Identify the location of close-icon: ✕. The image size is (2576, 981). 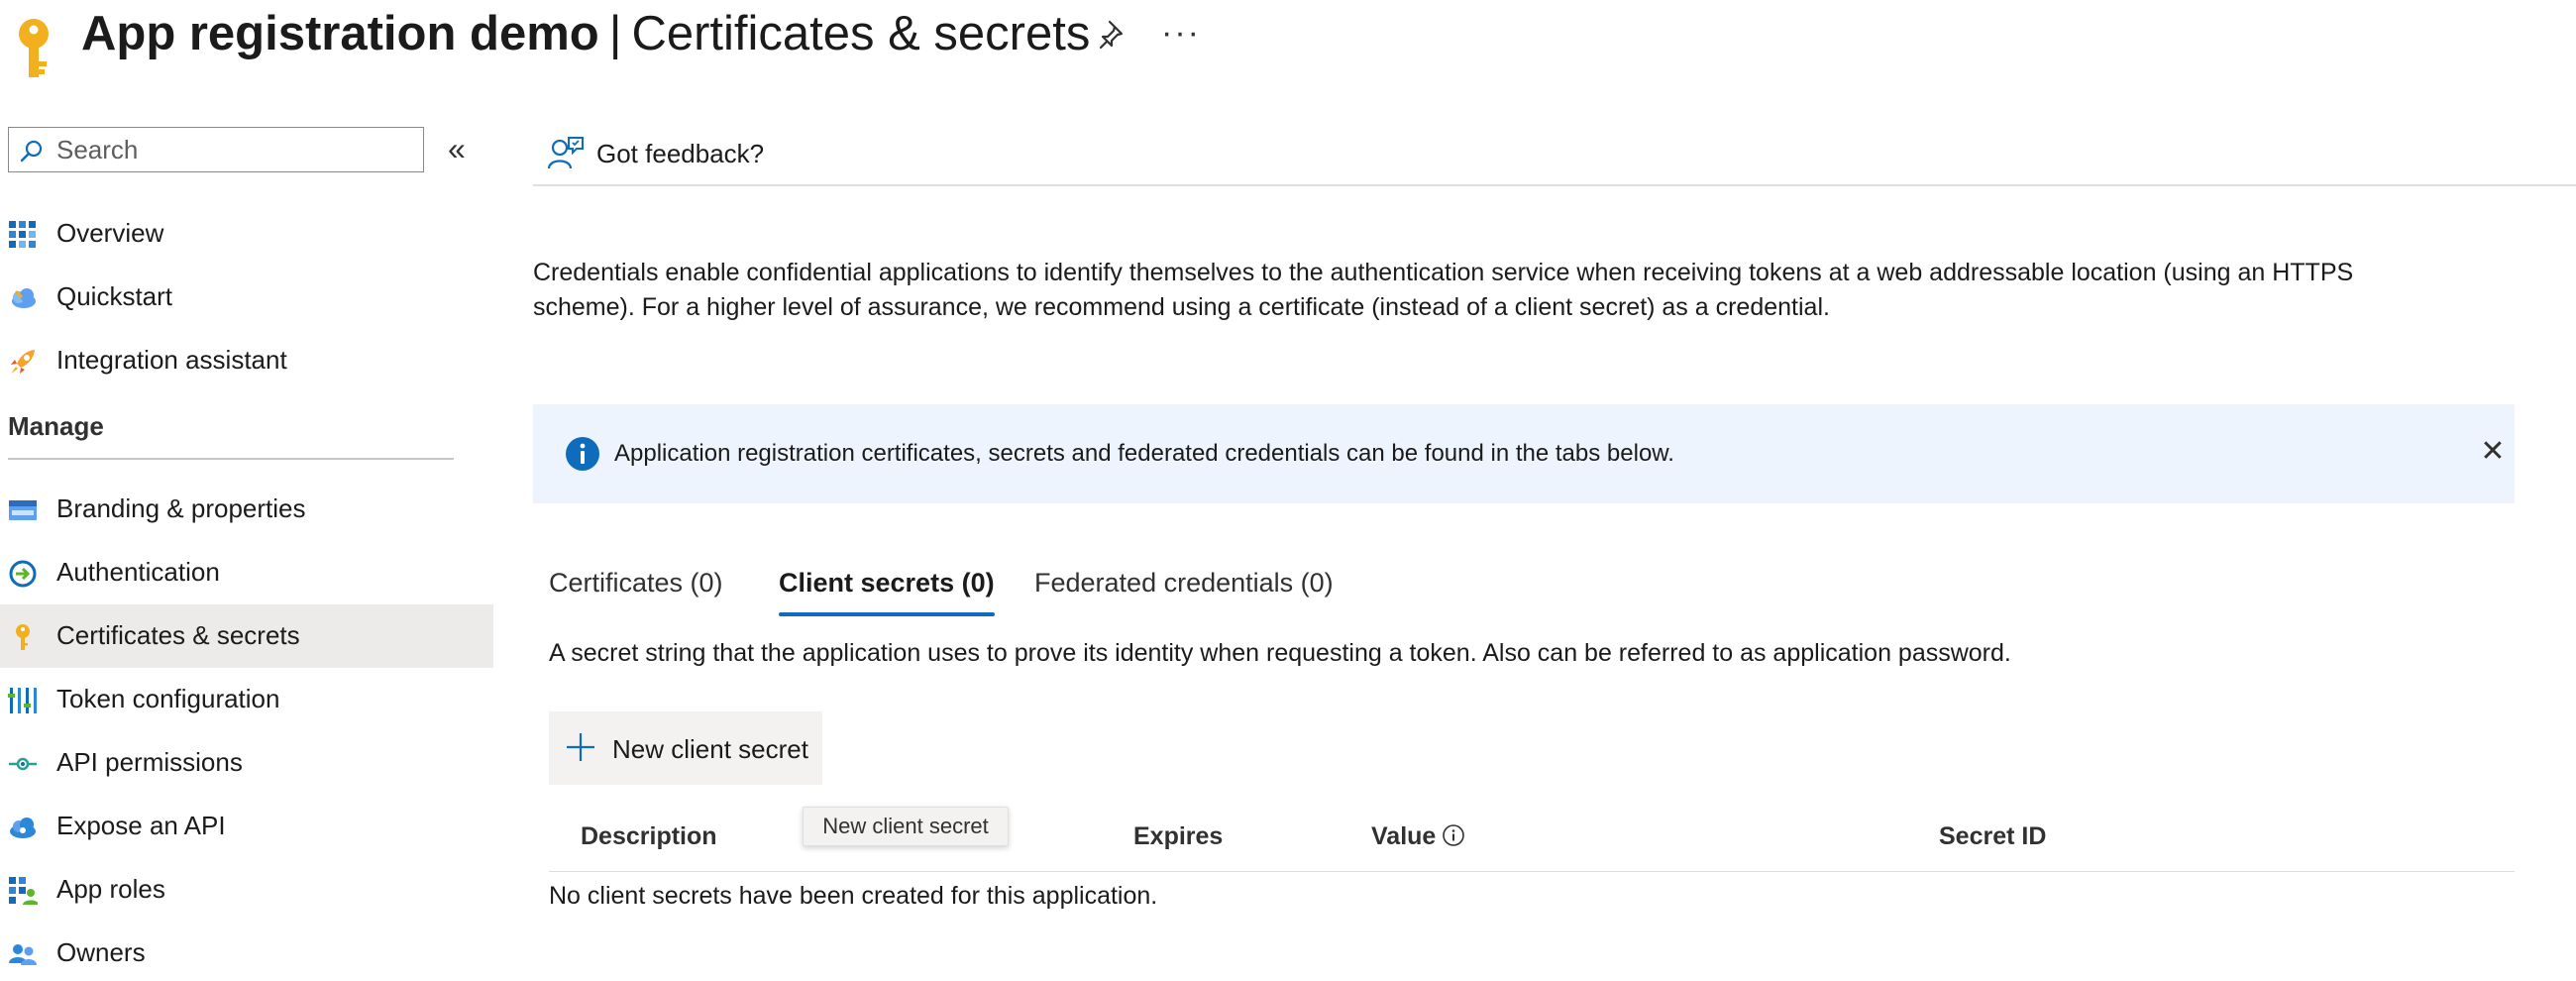
(2493, 452).